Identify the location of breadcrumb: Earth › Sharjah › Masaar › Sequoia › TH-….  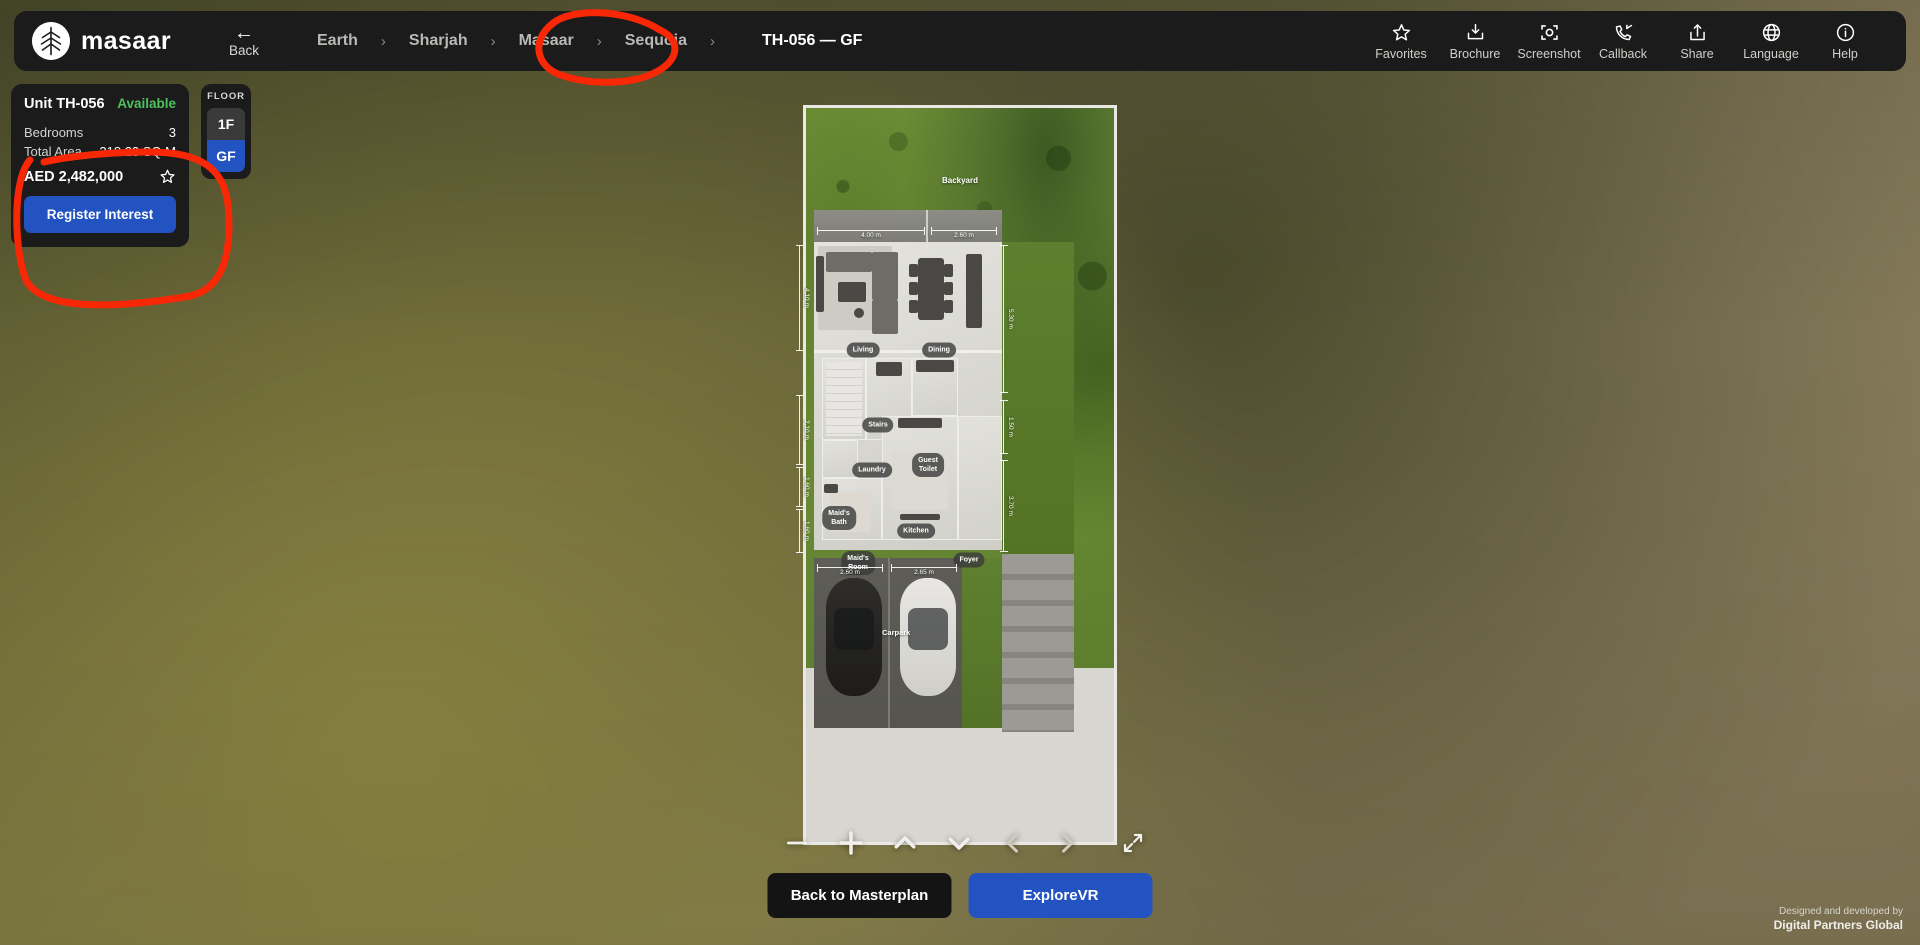
(588, 41).